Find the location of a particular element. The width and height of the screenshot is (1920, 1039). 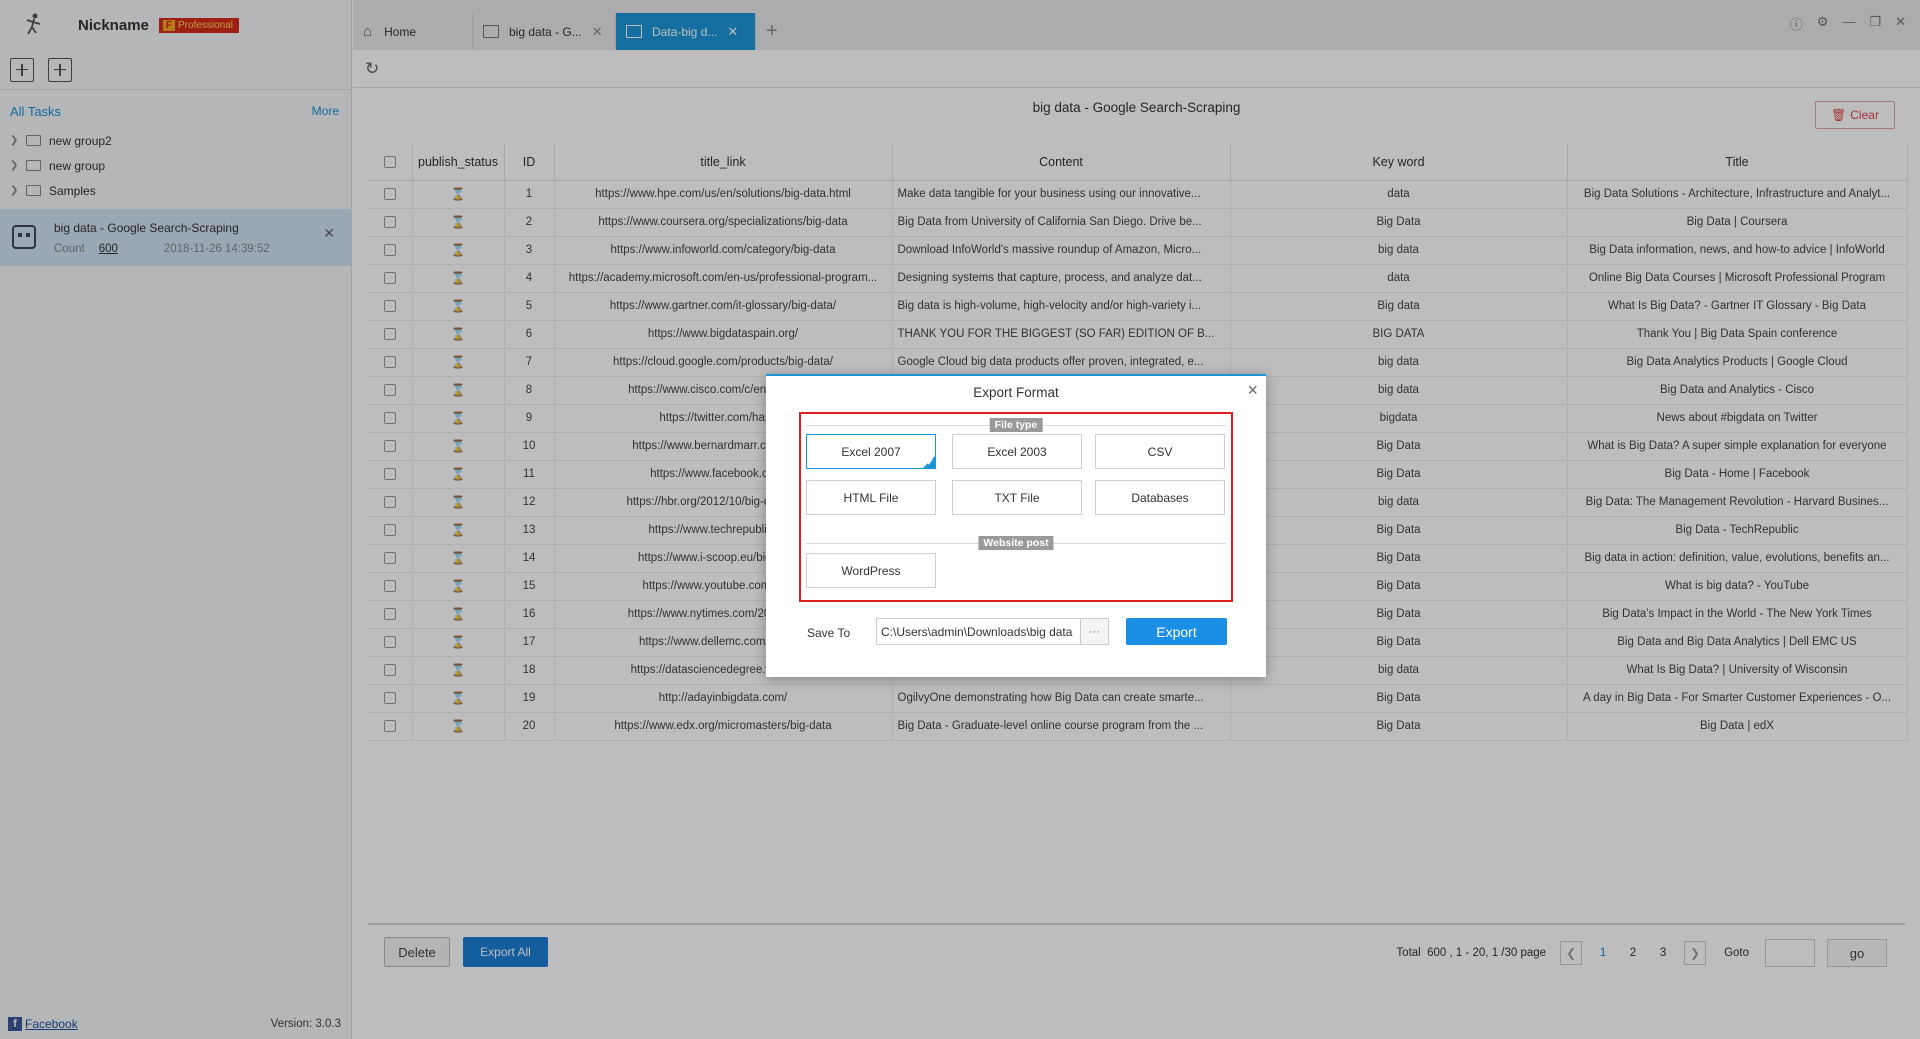

format-label: Excel 2007 is located at coordinates (871, 451).